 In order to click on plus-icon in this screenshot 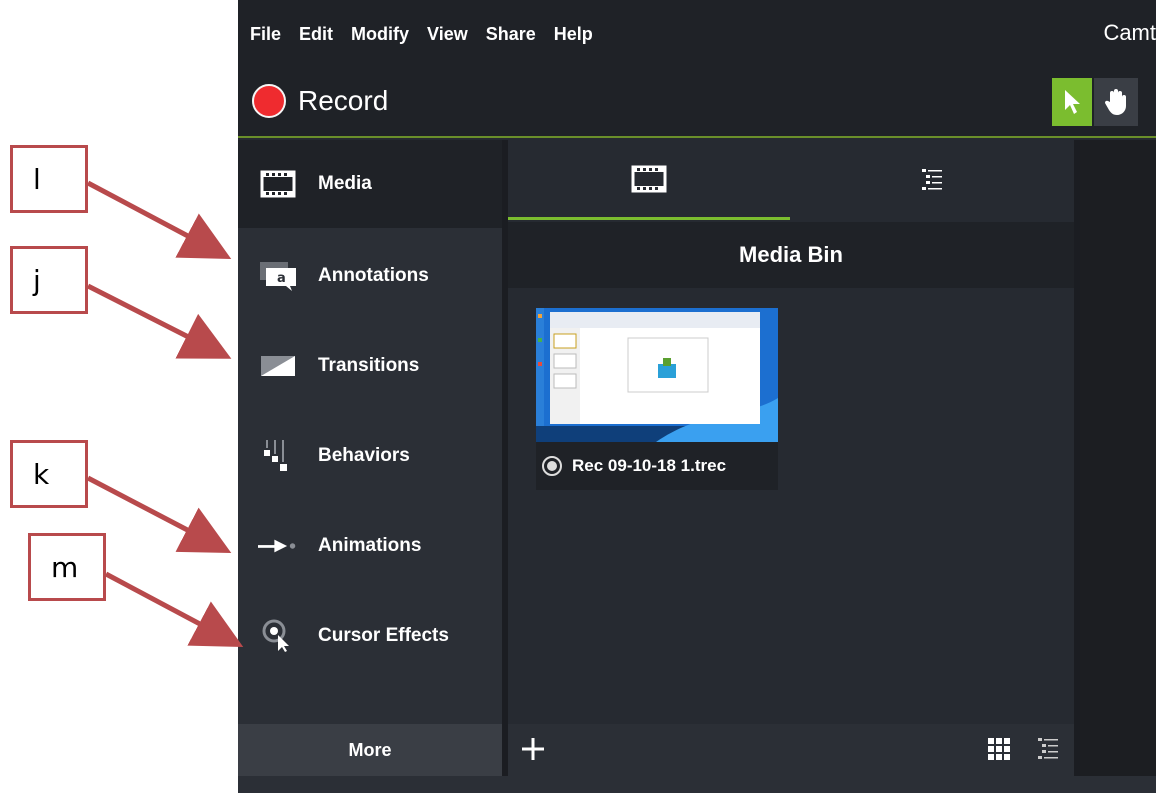, I will do `click(533, 749)`.